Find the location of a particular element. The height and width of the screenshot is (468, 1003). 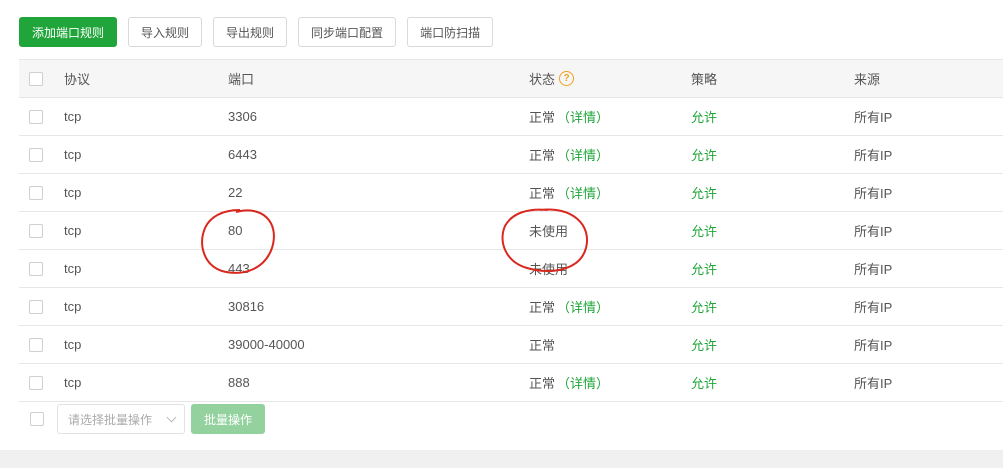

header-source: 来源 is located at coordinates (867, 79).